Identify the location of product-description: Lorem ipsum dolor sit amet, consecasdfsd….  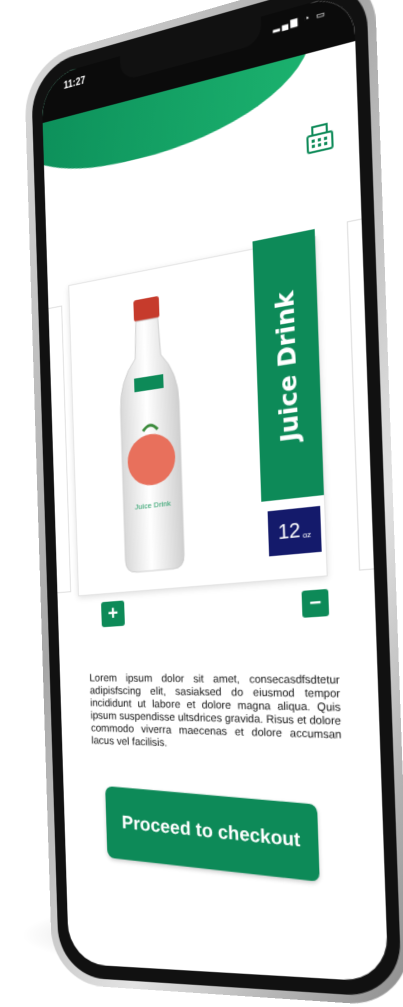
(215, 714).